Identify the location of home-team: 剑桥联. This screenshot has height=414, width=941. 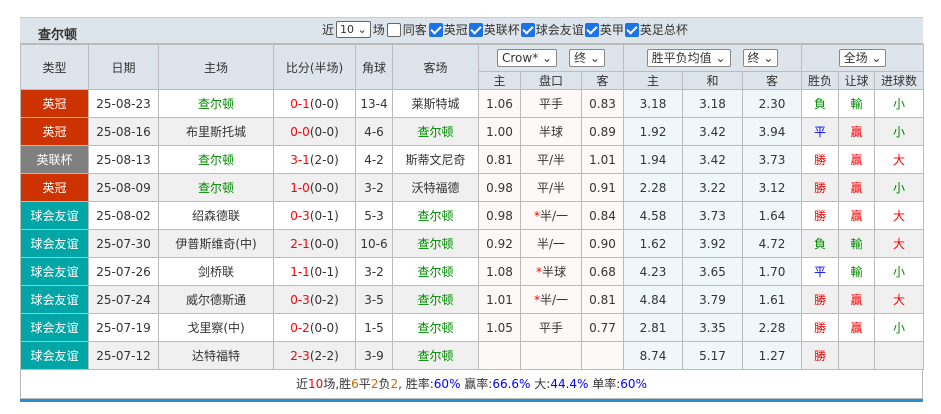
(216, 271).